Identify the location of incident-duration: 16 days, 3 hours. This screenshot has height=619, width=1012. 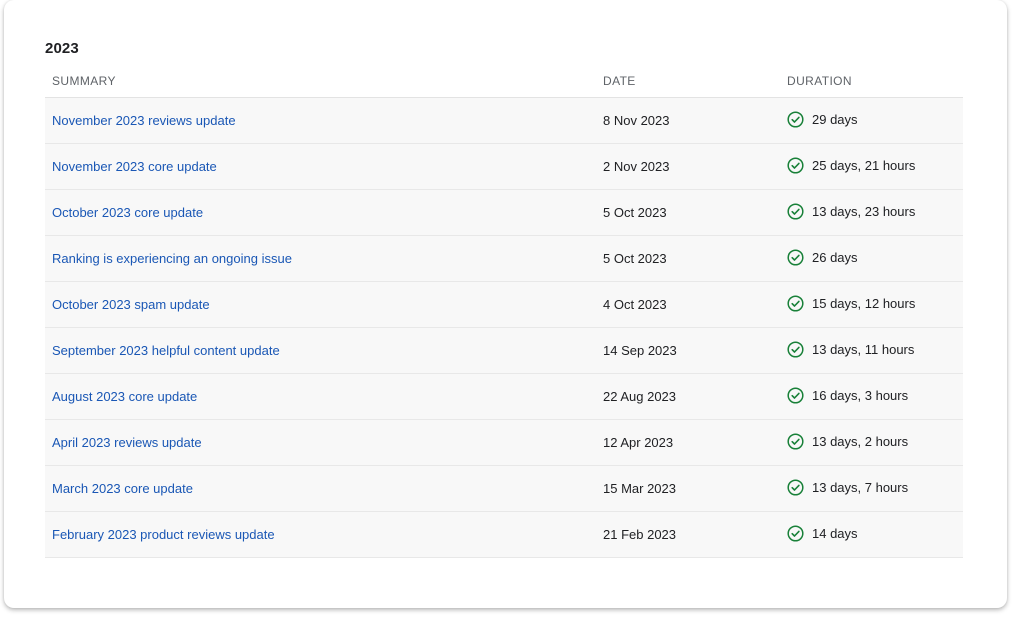
(847, 395).